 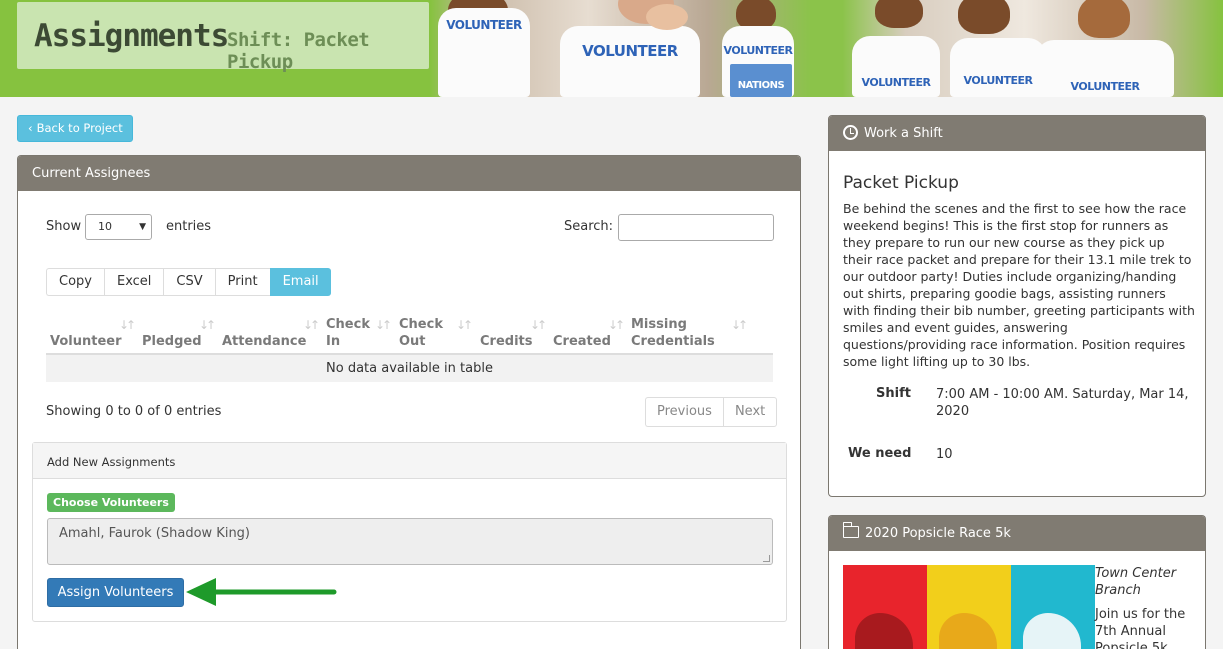 I want to click on donations-box: NATIONS, so click(x=761, y=80).